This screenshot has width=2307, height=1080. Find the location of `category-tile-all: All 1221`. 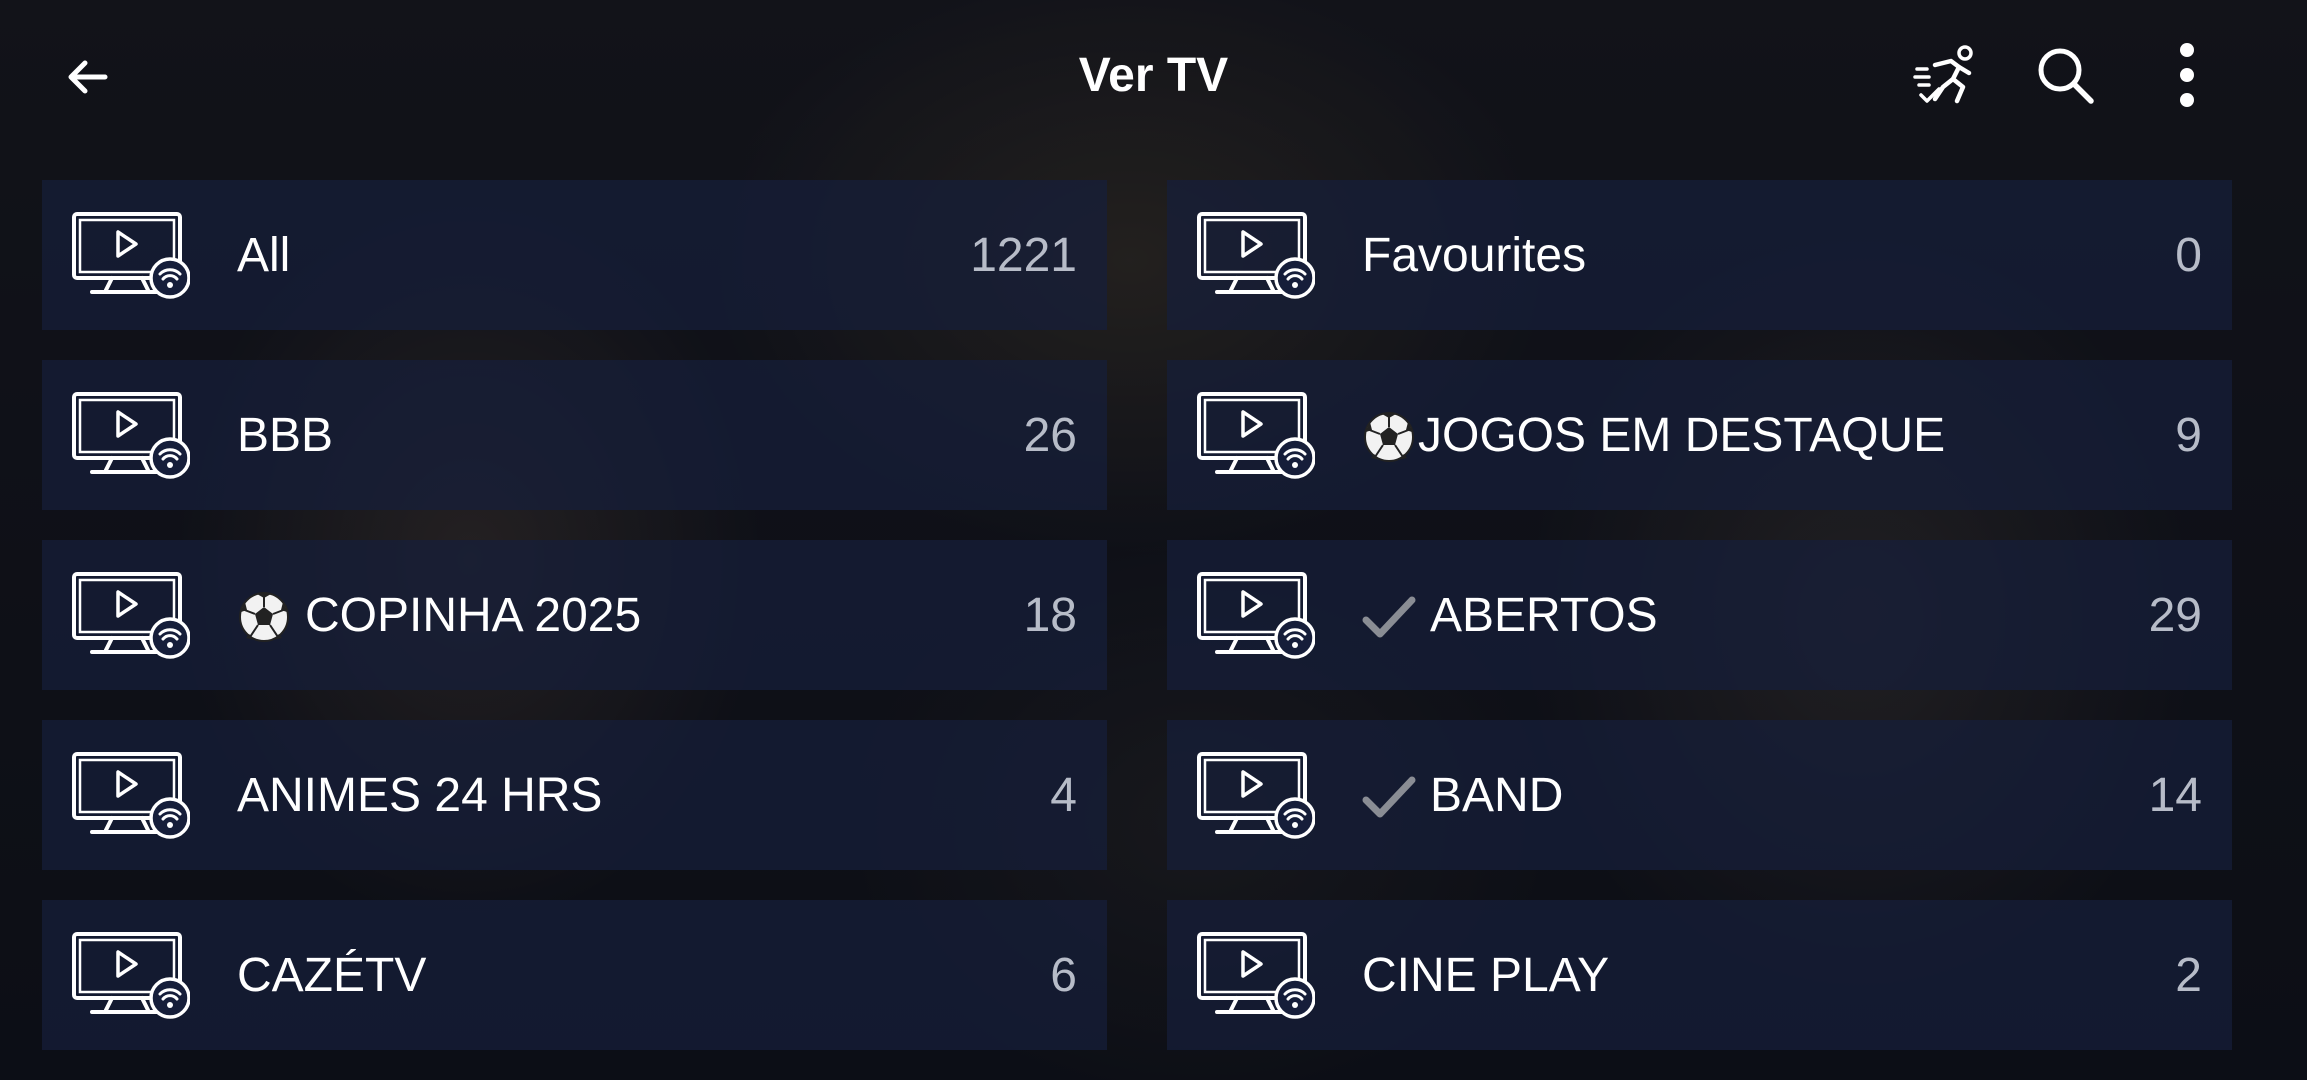

category-tile-all: All 1221 is located at coordinates (574, 255).